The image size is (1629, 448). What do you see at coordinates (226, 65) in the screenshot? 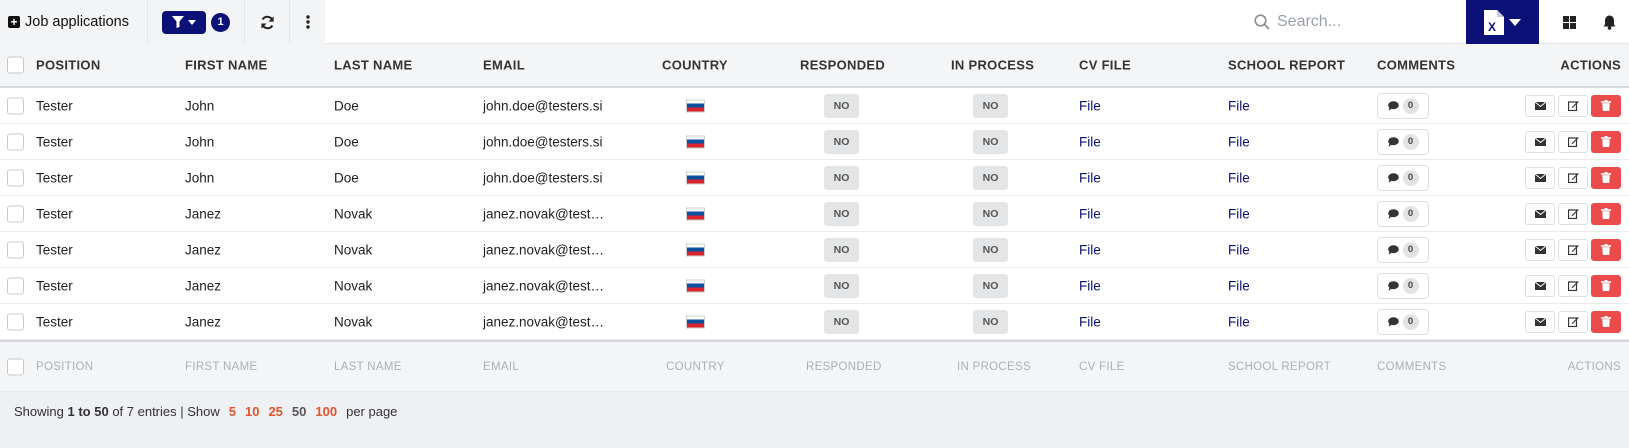
I see `column-header-first-name: FIRST NAME` at bounding box center [226, 65].